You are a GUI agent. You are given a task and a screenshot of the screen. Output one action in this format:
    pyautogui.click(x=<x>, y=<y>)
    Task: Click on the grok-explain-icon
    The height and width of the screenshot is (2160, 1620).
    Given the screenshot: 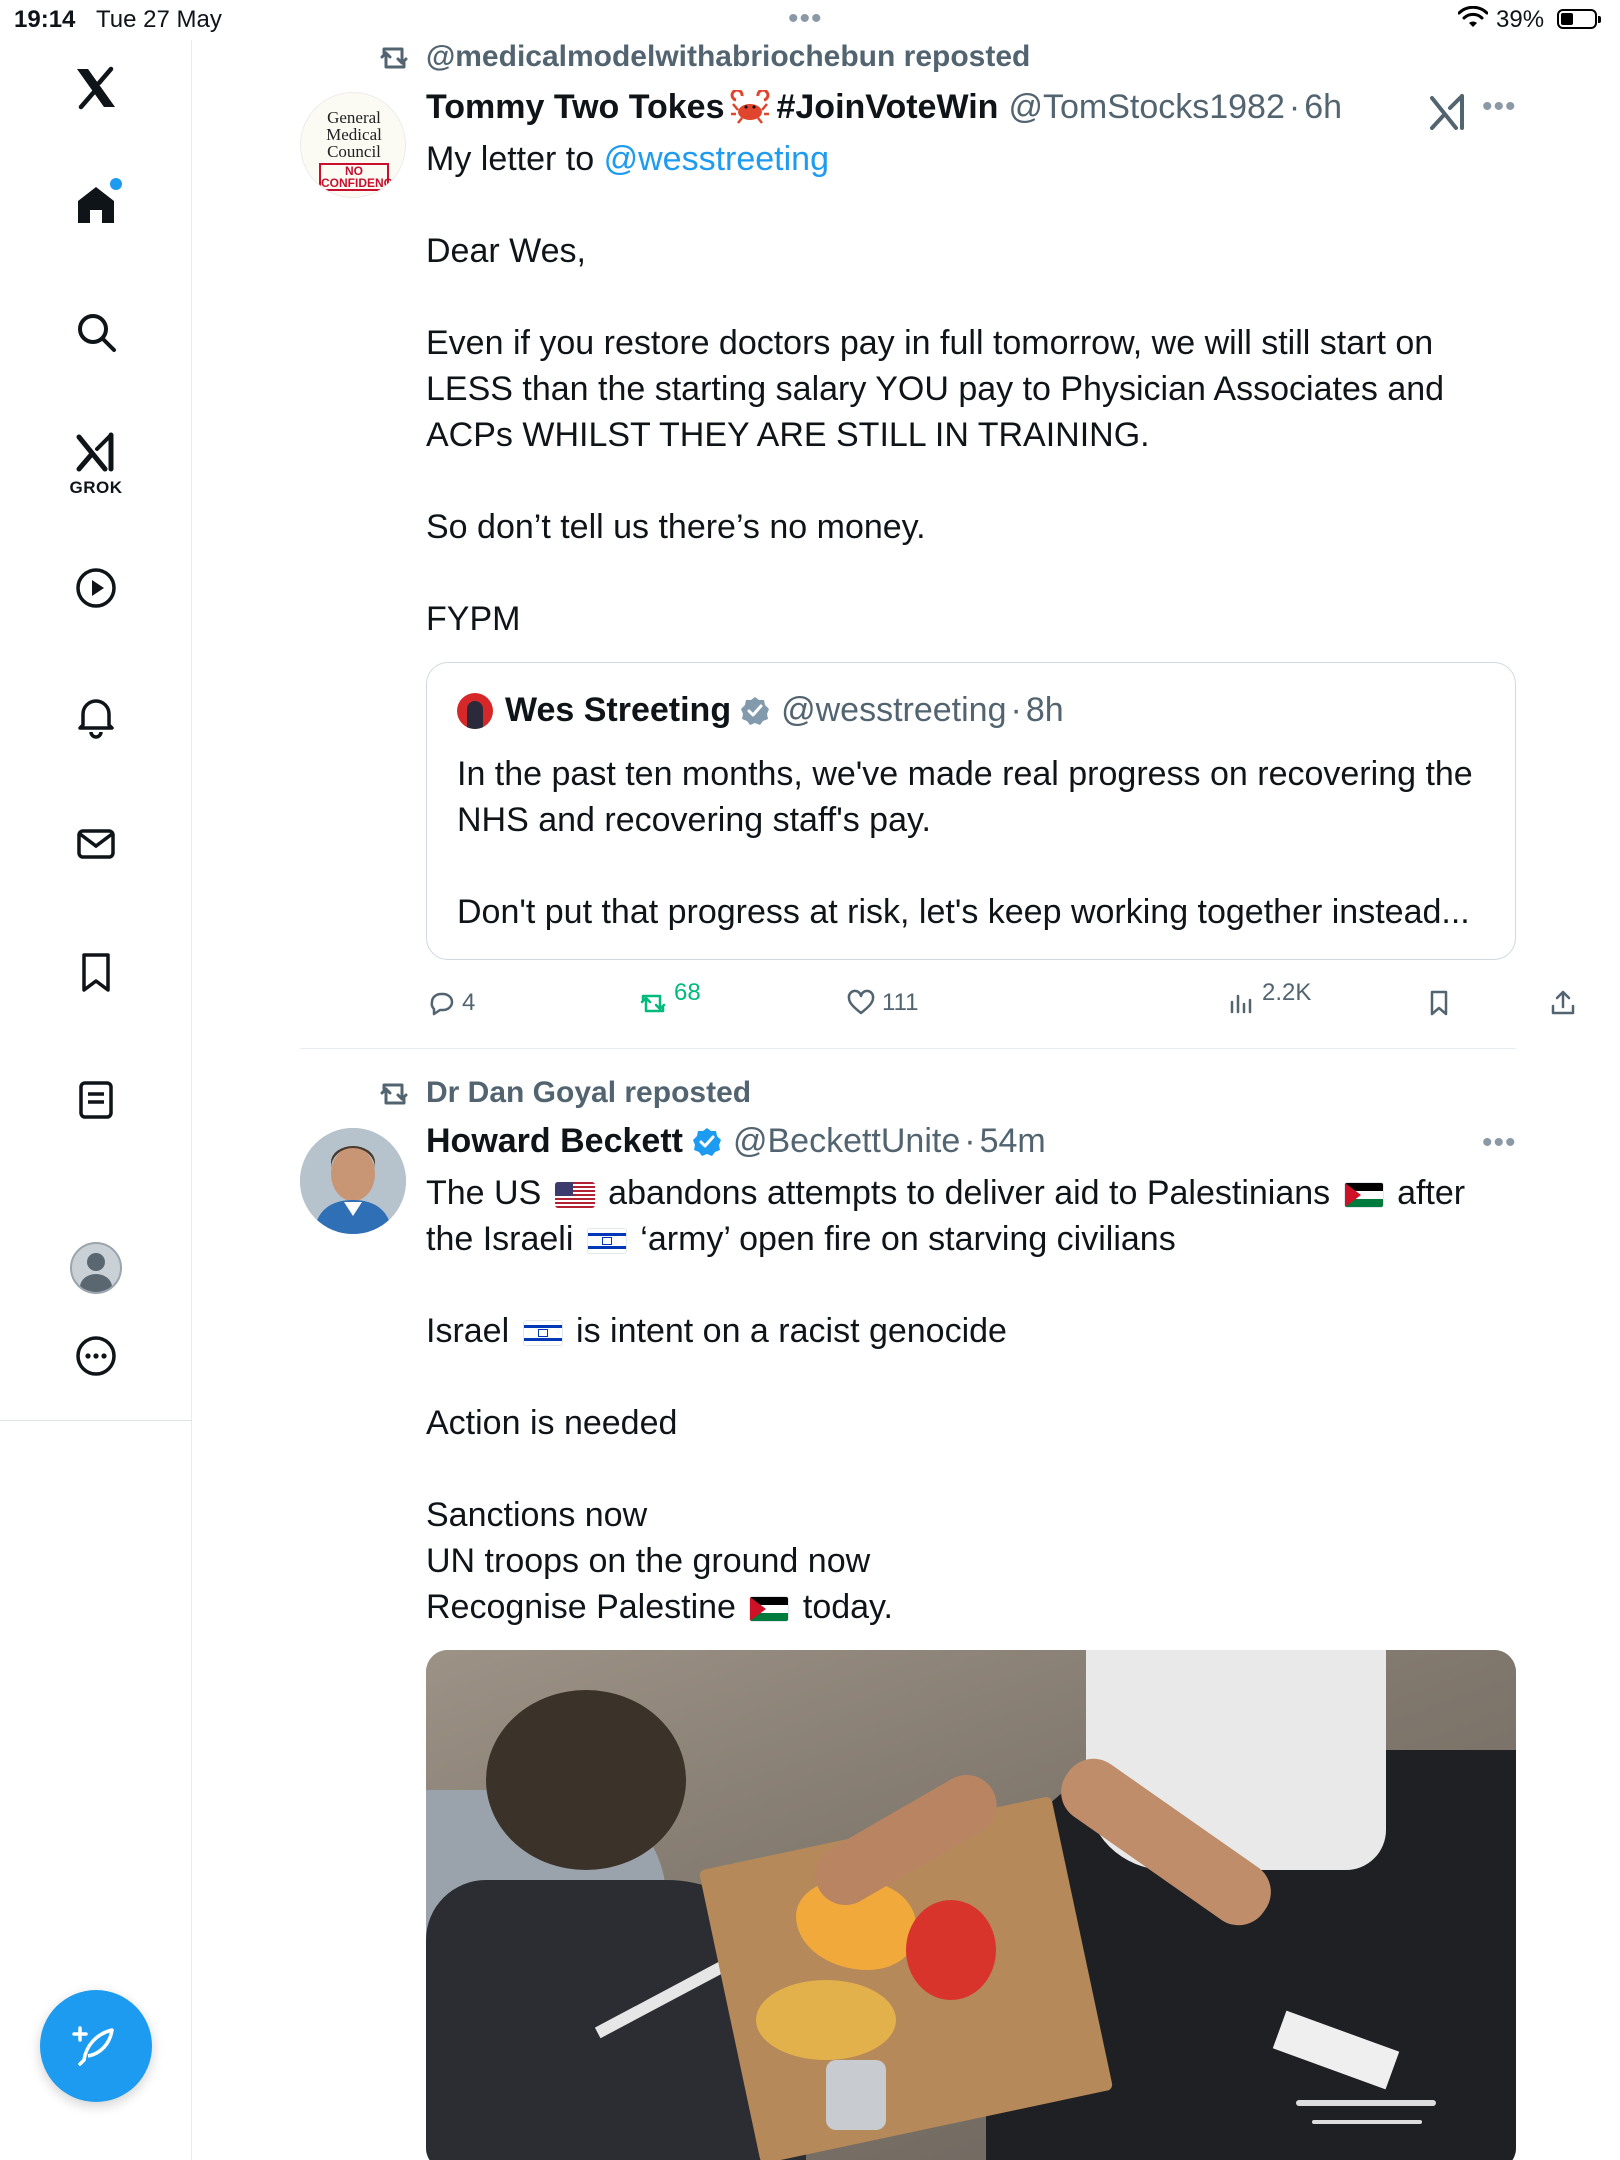 What is the action you would take?
    pyautogui.click(x=1449, y=113)
    